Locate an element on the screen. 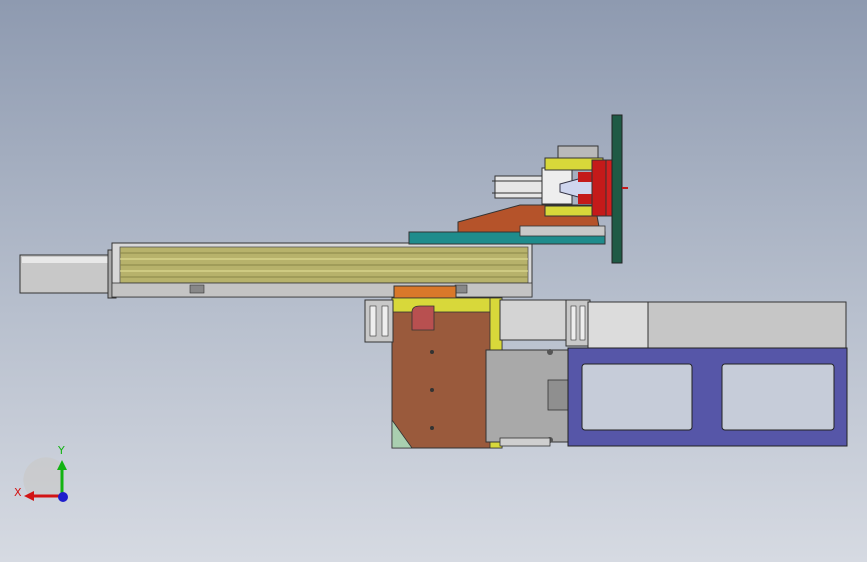 The image size is (867, 562). triad-plane is located at coordinates (43, 476).